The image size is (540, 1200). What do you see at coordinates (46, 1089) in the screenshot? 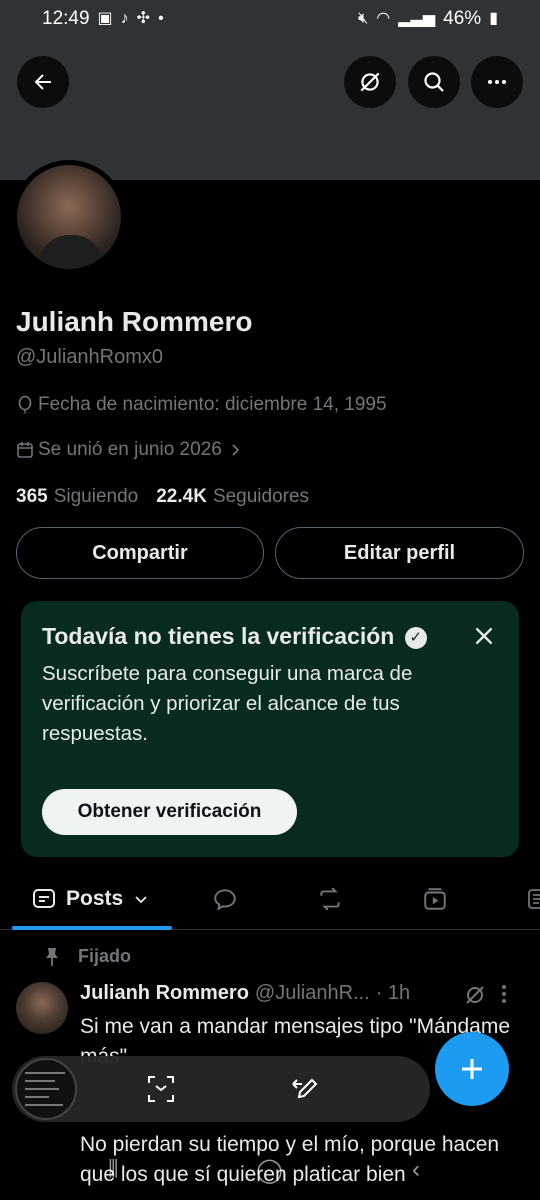
I see `screenshot-thumbnail` at bounding box center [46, 1089].